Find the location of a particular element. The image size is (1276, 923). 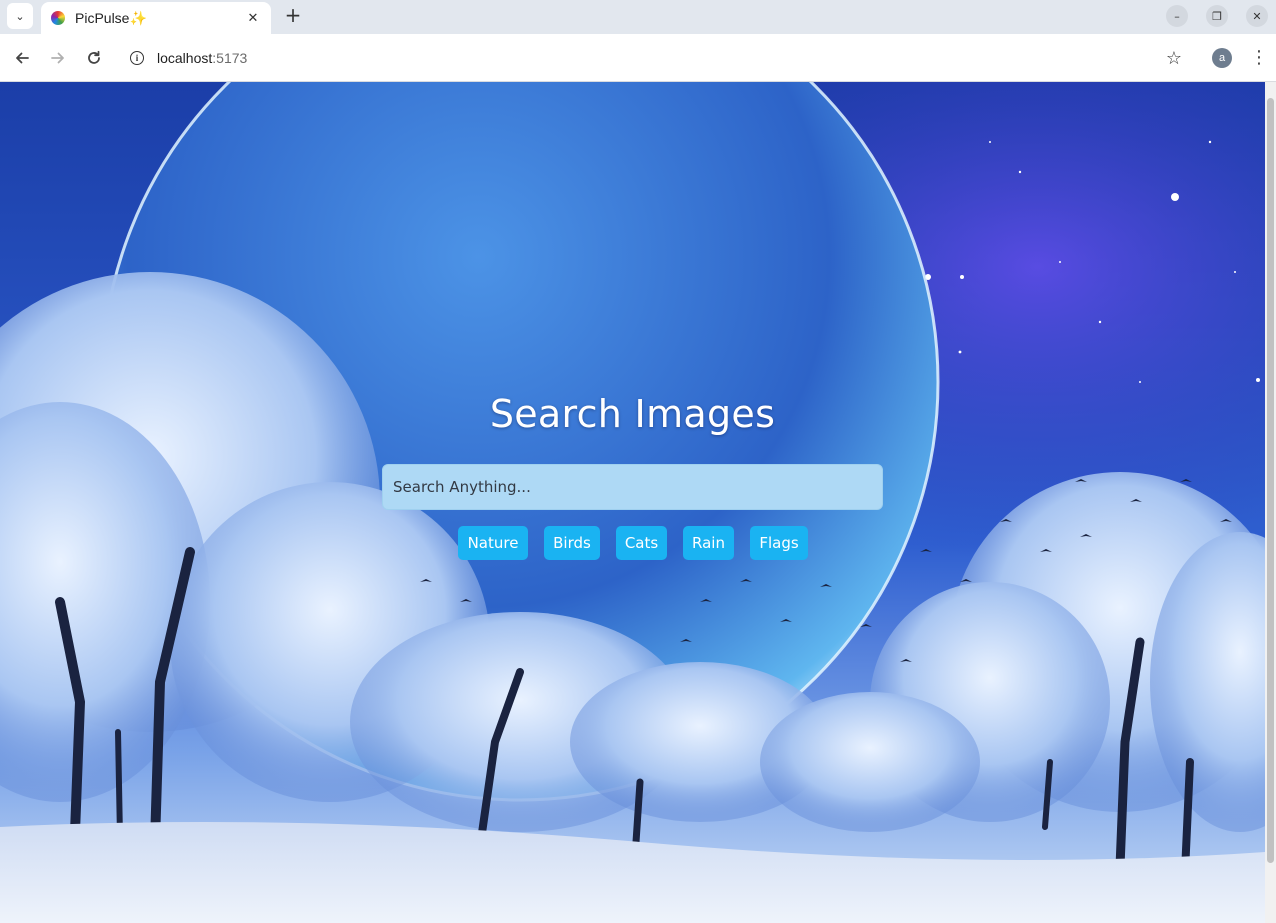

browser-tab: PicPulse✨ ✕ is located at coordinates (156, 18).